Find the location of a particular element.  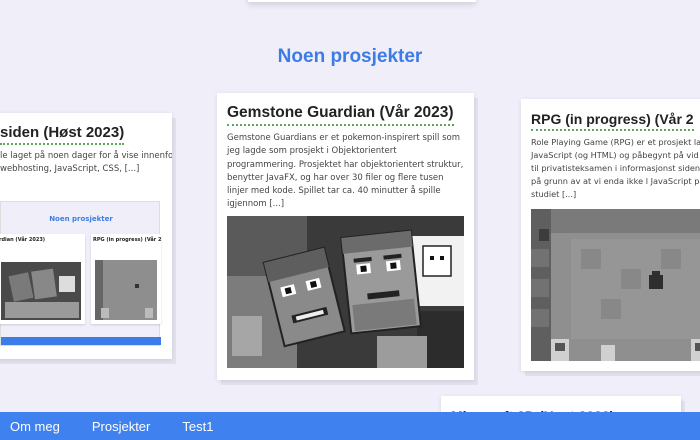

rpg-map-art is located at coordinates (615, 285).